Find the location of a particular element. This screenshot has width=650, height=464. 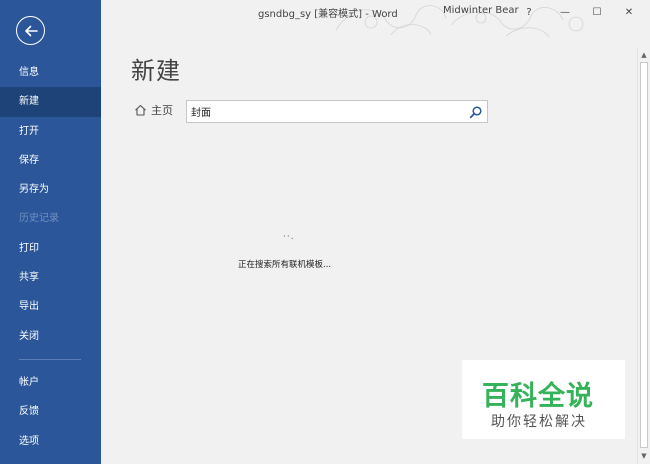

template-search-box is located at coordinates (337, 111).